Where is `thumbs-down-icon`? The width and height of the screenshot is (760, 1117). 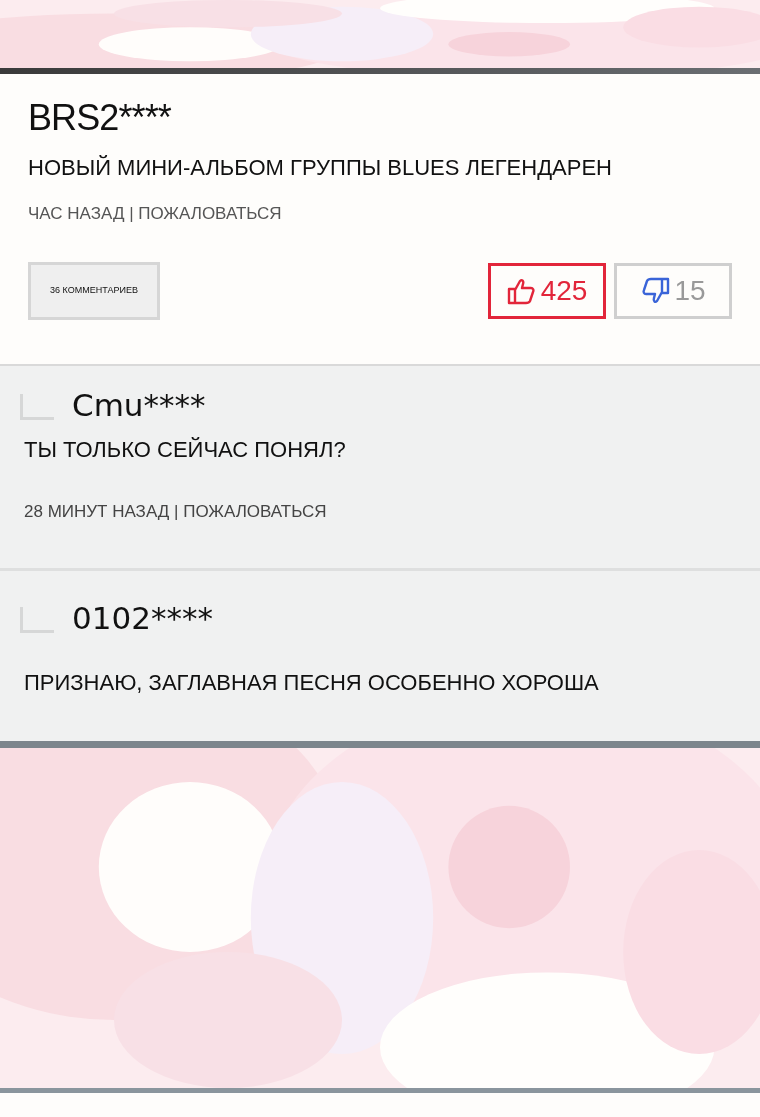 thumbs-down-icon is located at coordinates (655, 291).